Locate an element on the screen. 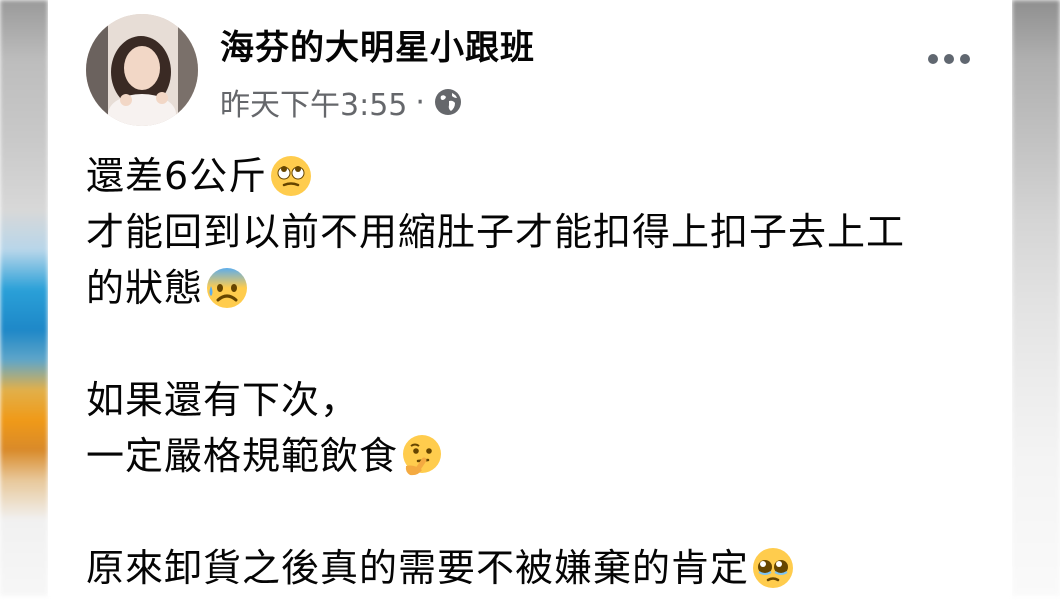  post-line: 的狀態 is located at coordinates (536, 288).